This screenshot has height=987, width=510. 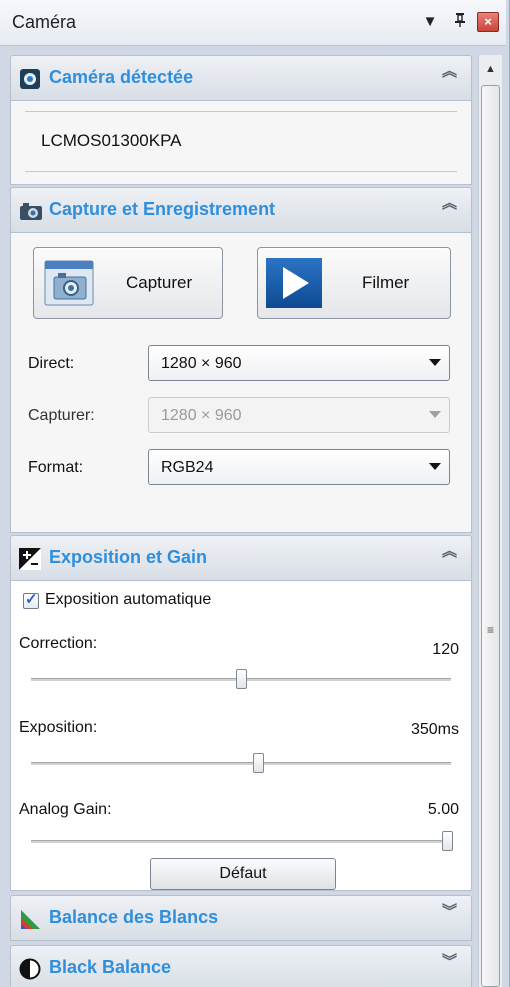 I want to click on section-header-exposure: Exposition et Gain ︽, so click(x=241, y=558).